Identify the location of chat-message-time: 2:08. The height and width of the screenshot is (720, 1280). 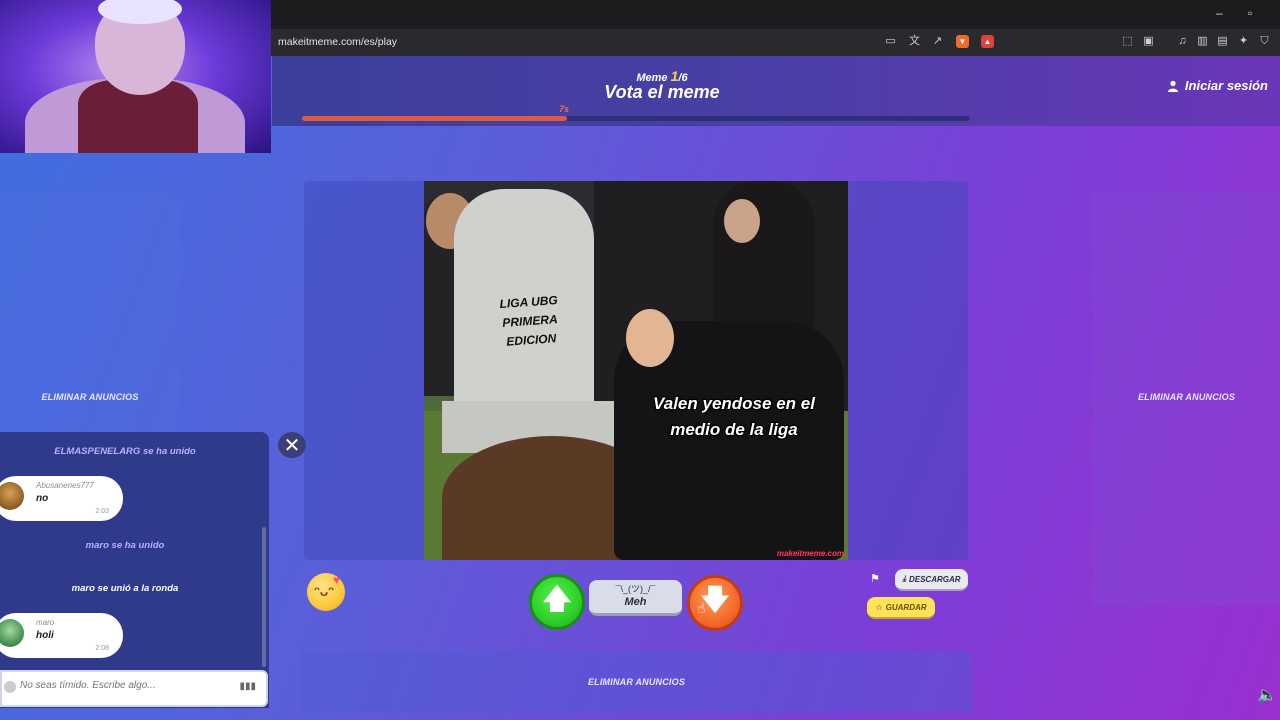
(102, 648).